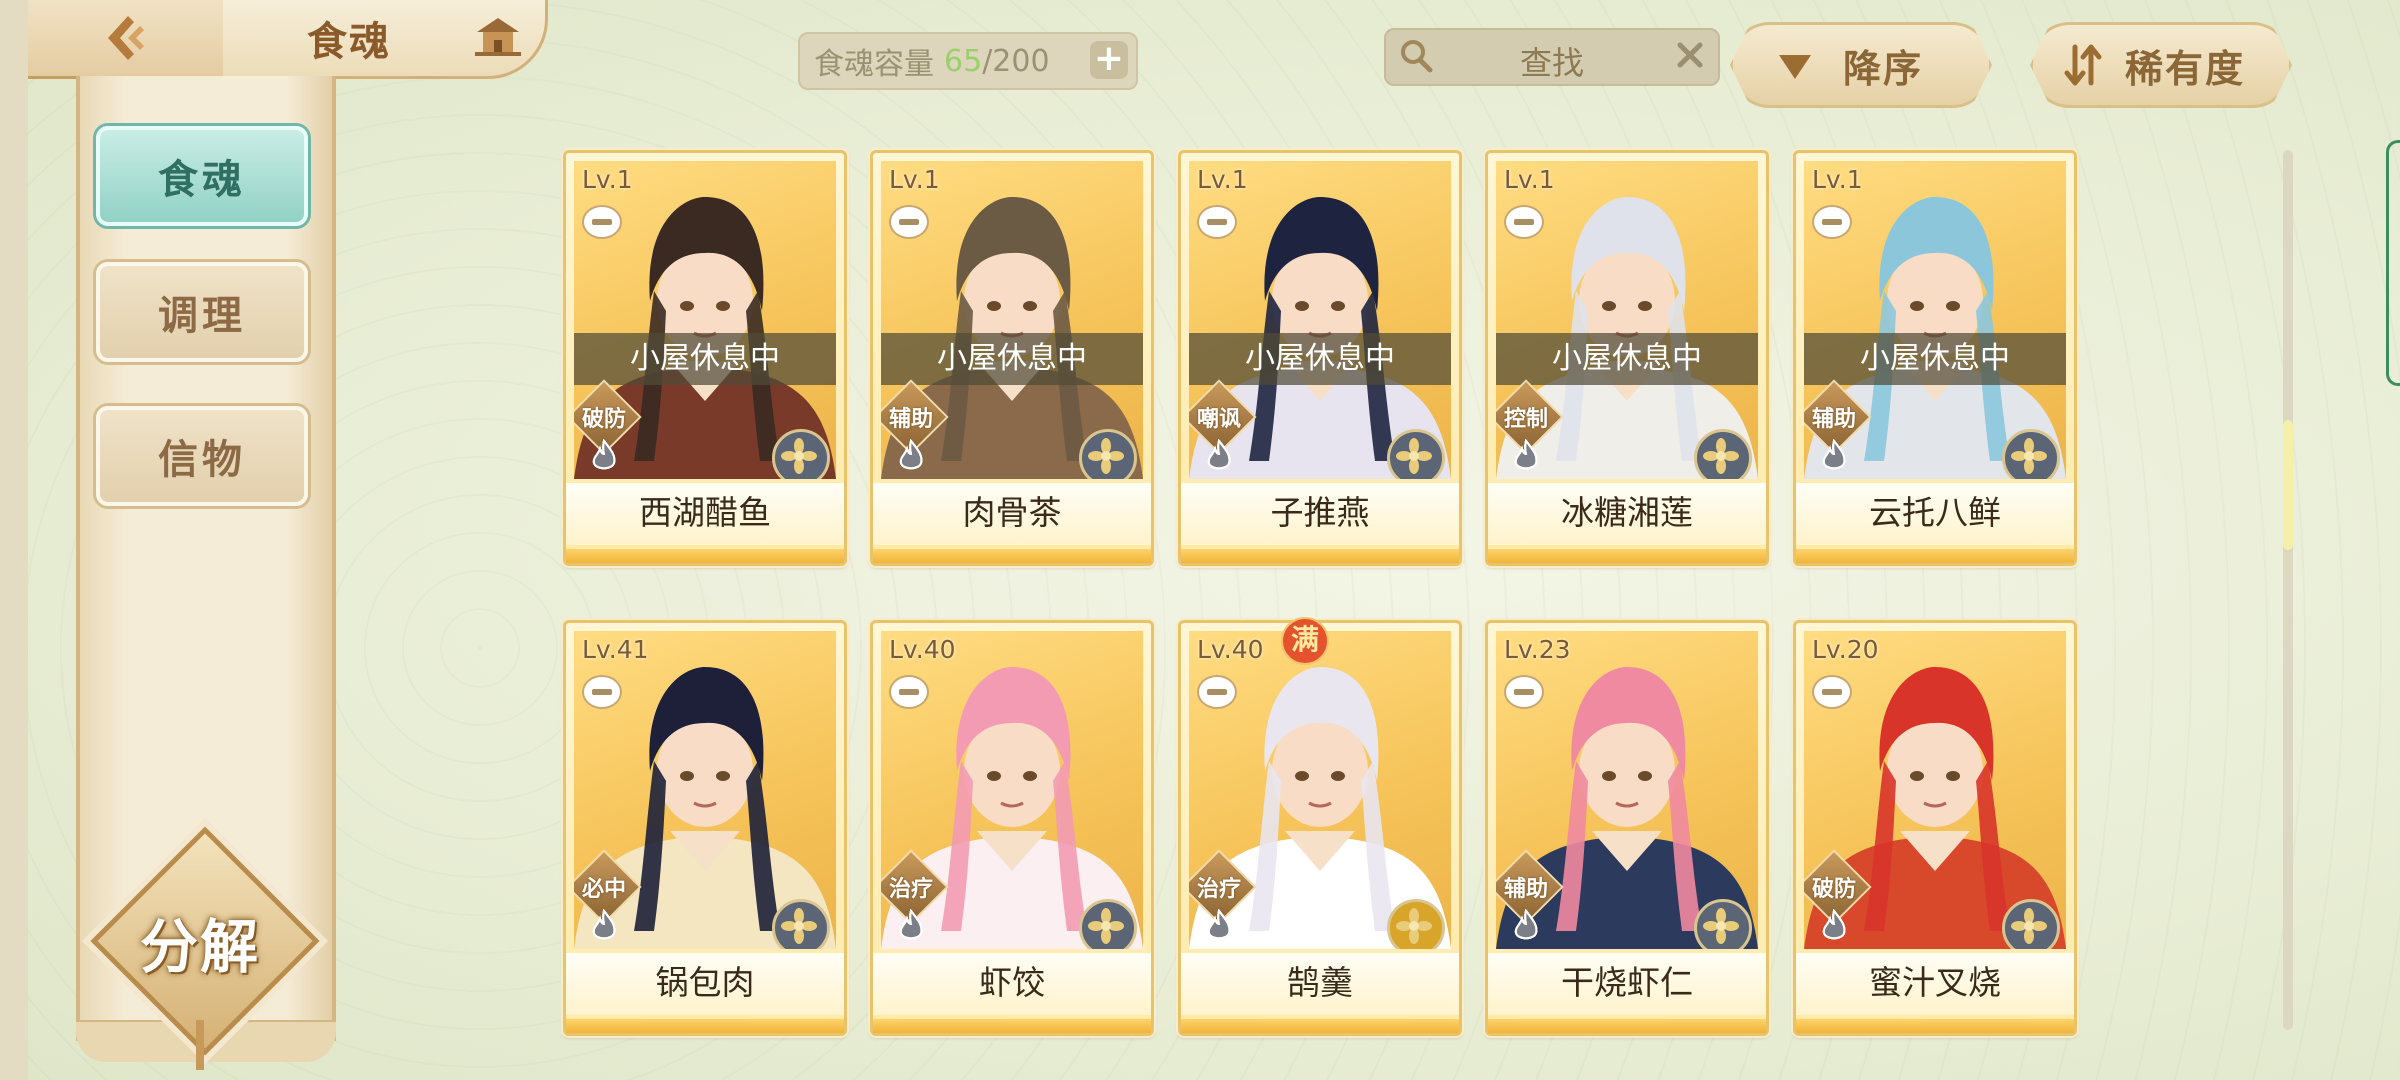 This screenshot has height=1080, width=2400. I want to click on screen-edge-right, so click(2393, 263).